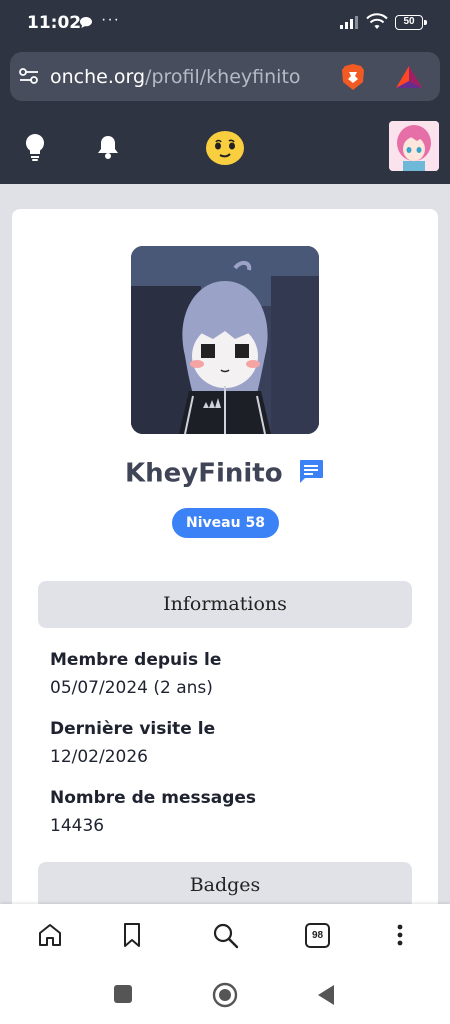 This screenshot has width=450, height=1024. Describe the element at coordinates (225, 150) in the screenshot. I see `onche-logo` at that location.